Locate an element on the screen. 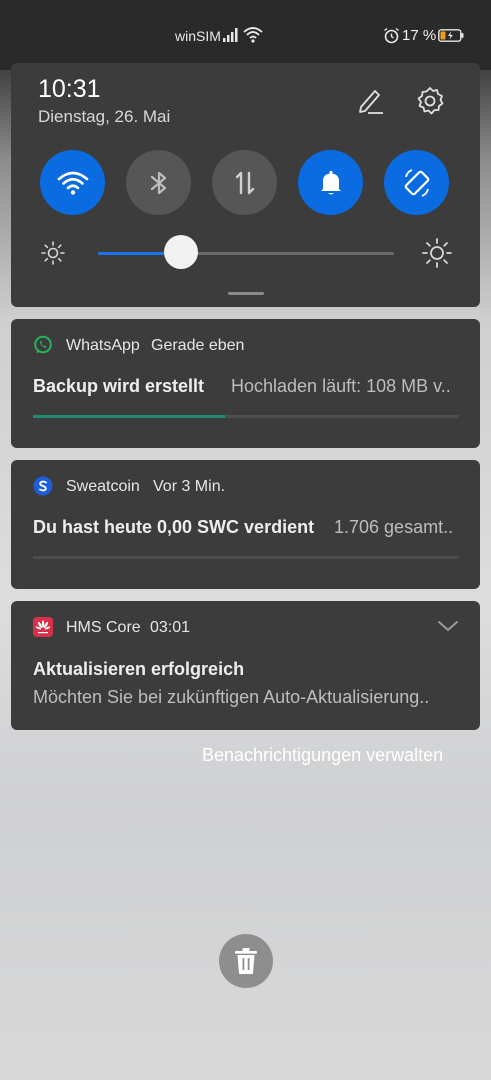  bluetooth-toggle is located at coordinates (158, 182).